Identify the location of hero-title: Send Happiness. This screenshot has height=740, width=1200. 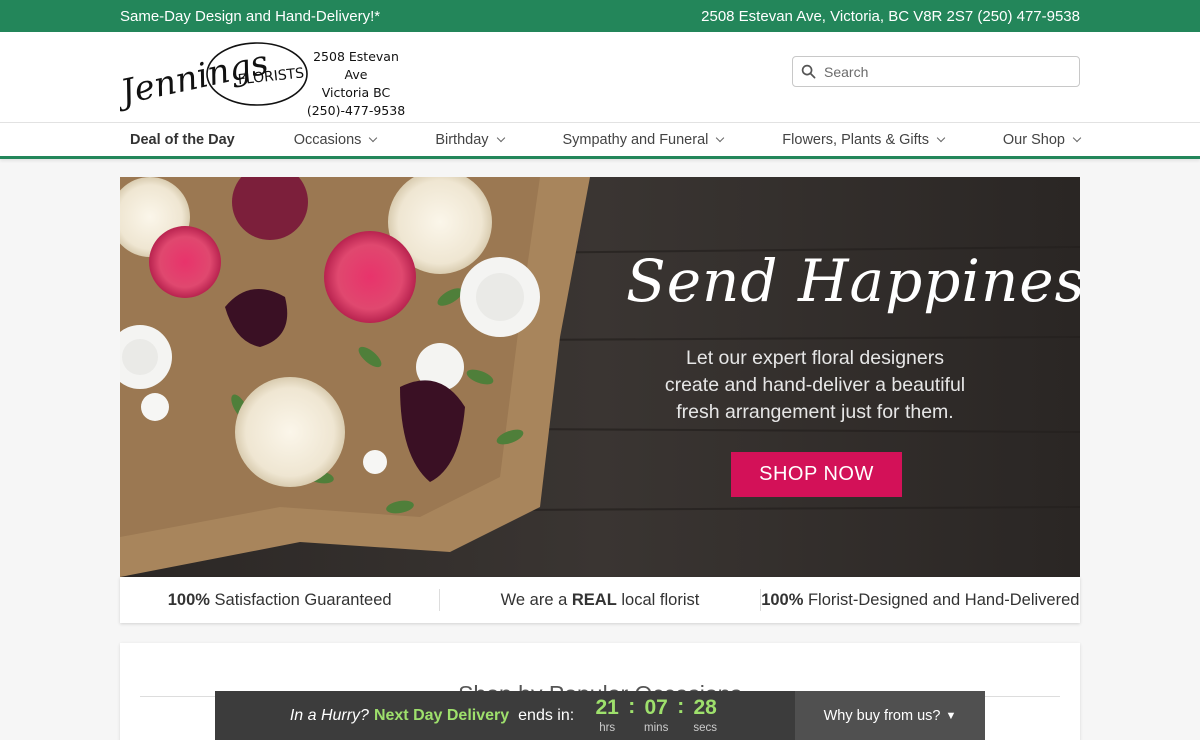
(853, 281).